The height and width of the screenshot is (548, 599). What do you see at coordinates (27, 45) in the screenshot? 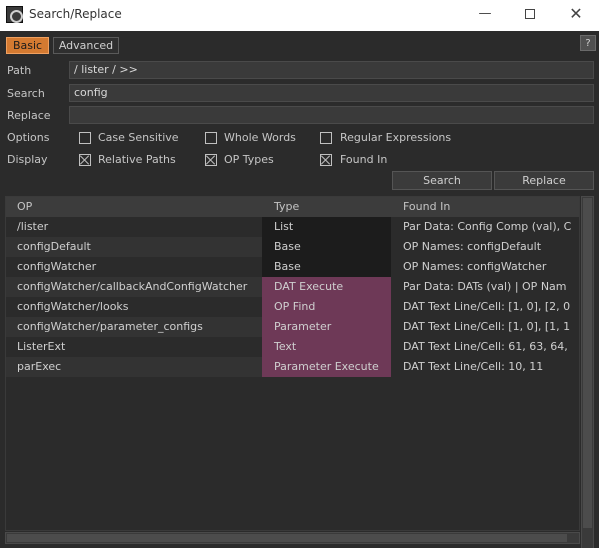
I see `tab-basic: Basic` at bounding box center [27, 45].